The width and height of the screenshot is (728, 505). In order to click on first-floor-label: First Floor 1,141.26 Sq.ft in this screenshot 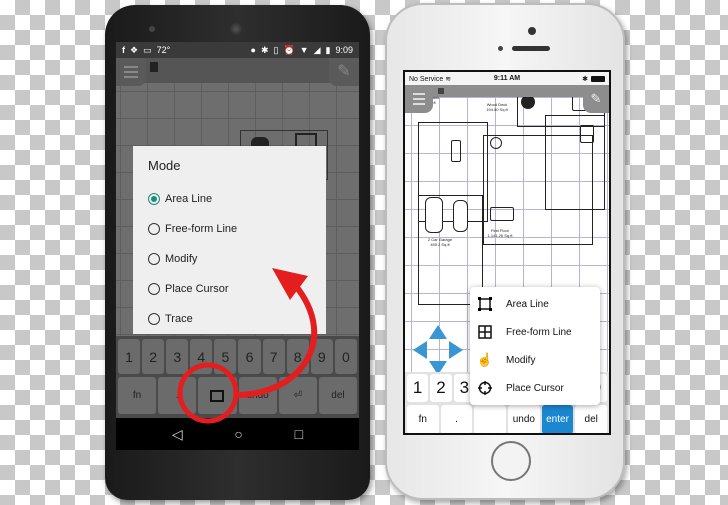, I will do `click(500, 233)`.